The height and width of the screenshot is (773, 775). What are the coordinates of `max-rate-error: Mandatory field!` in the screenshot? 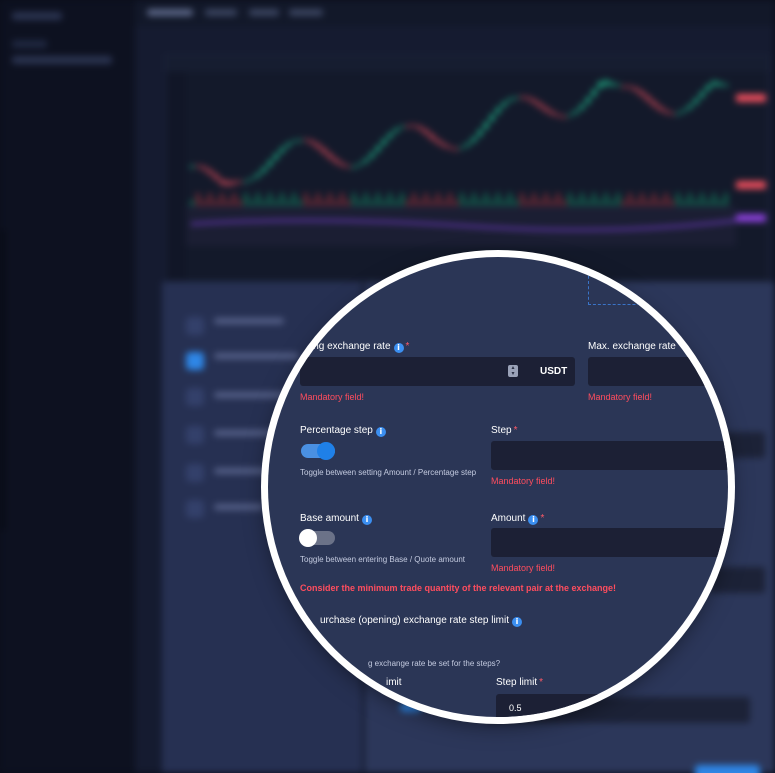 It's located at (620, 397).